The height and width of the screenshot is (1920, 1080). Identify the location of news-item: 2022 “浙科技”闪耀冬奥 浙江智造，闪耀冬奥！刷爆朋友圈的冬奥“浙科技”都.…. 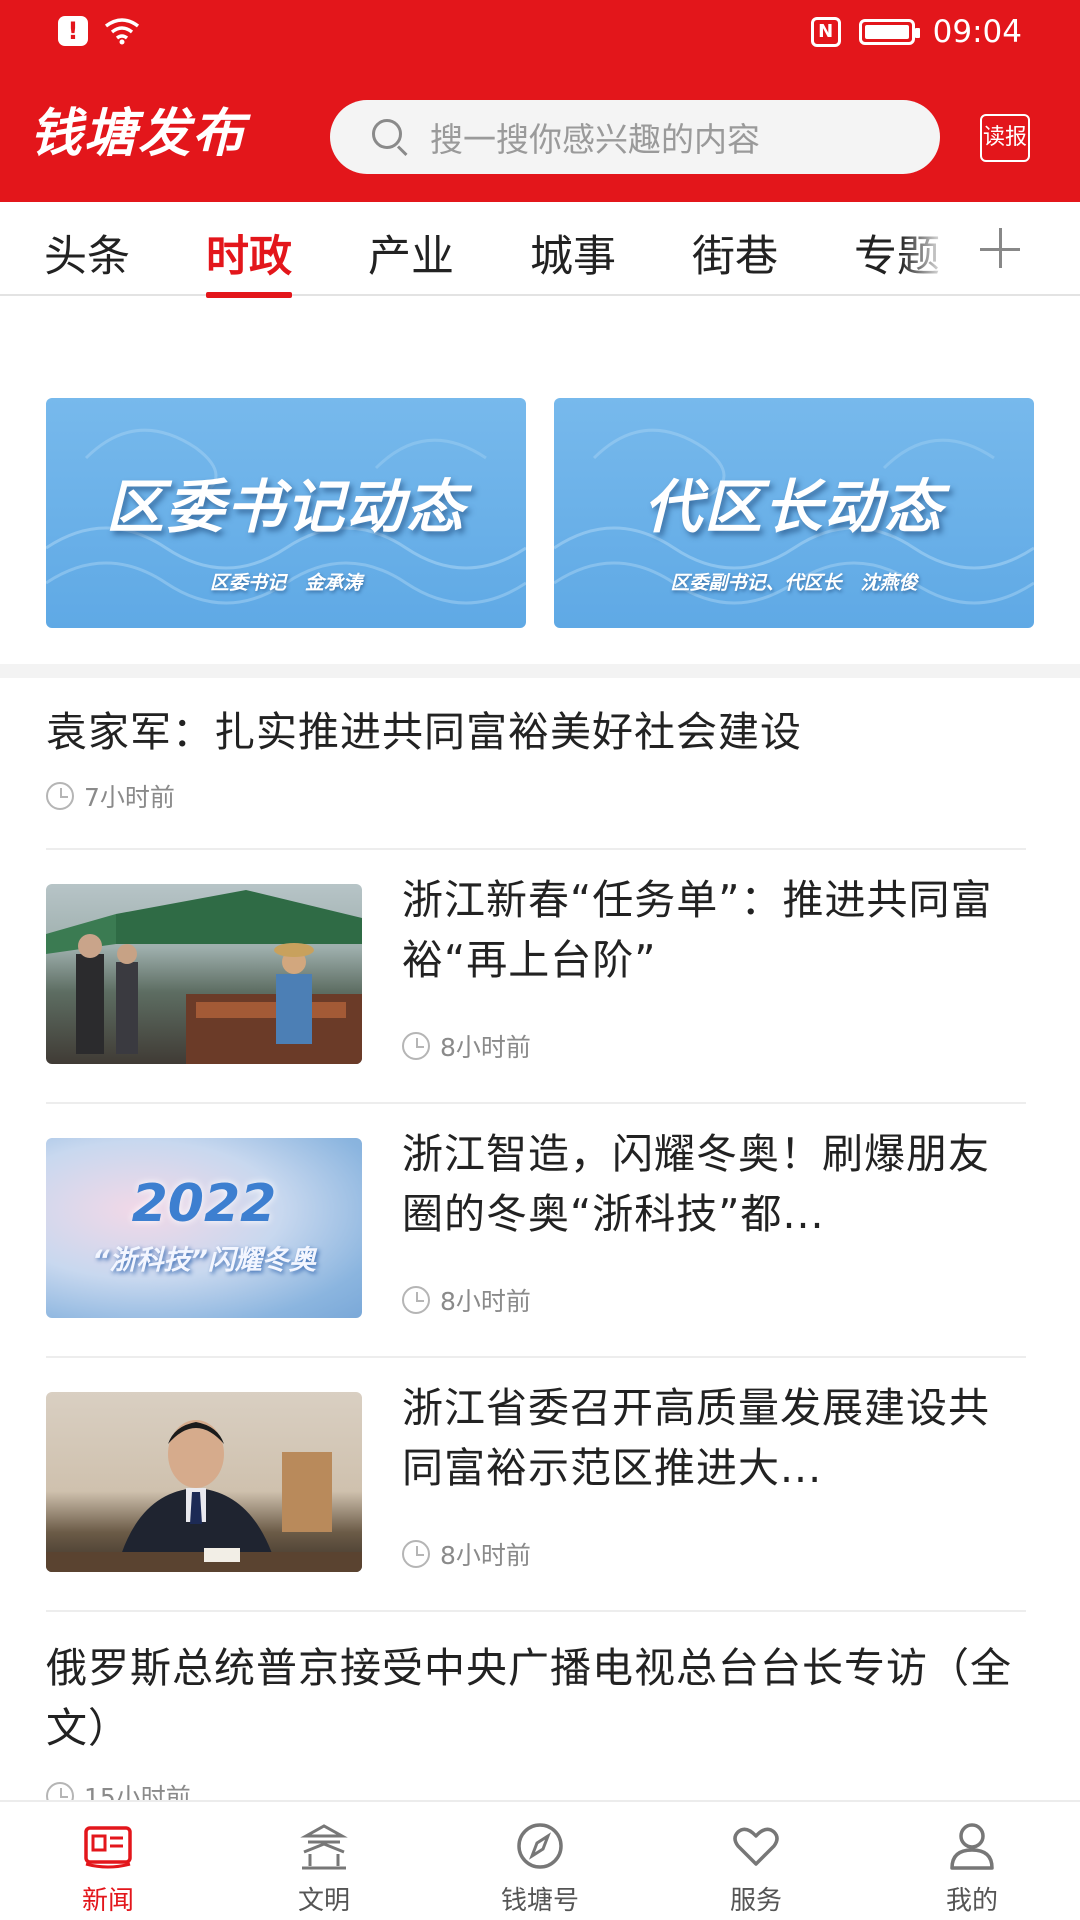
(536, 1229).